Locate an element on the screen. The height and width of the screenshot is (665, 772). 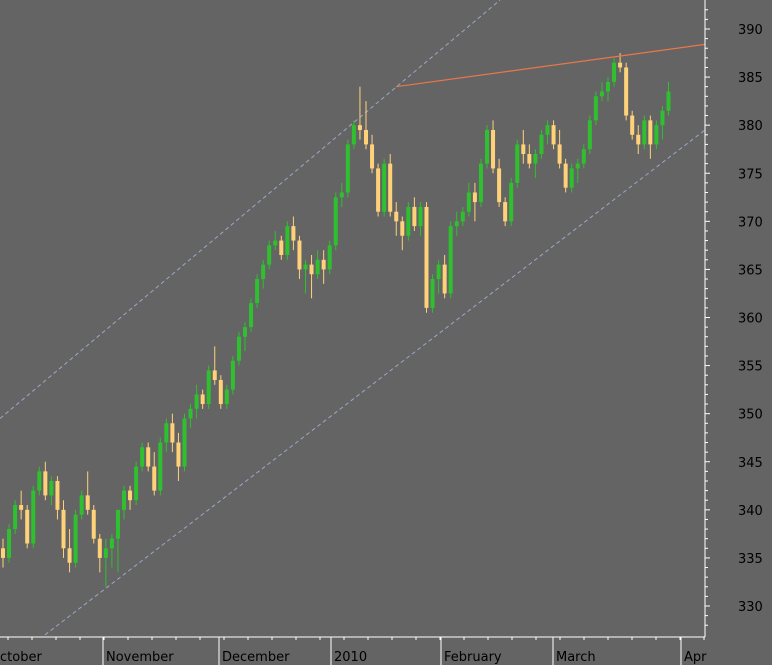
x-tick-label: ctober is located at coordinates (21, 657).